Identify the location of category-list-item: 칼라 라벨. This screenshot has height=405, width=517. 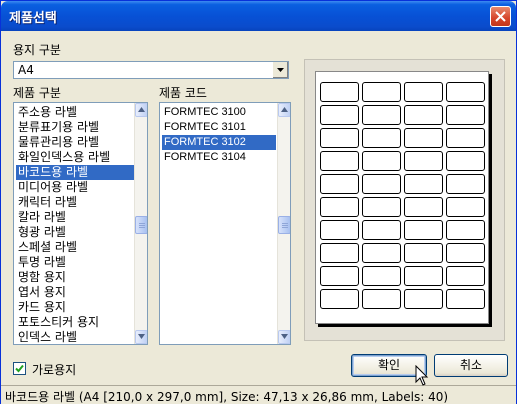
(75, 217).